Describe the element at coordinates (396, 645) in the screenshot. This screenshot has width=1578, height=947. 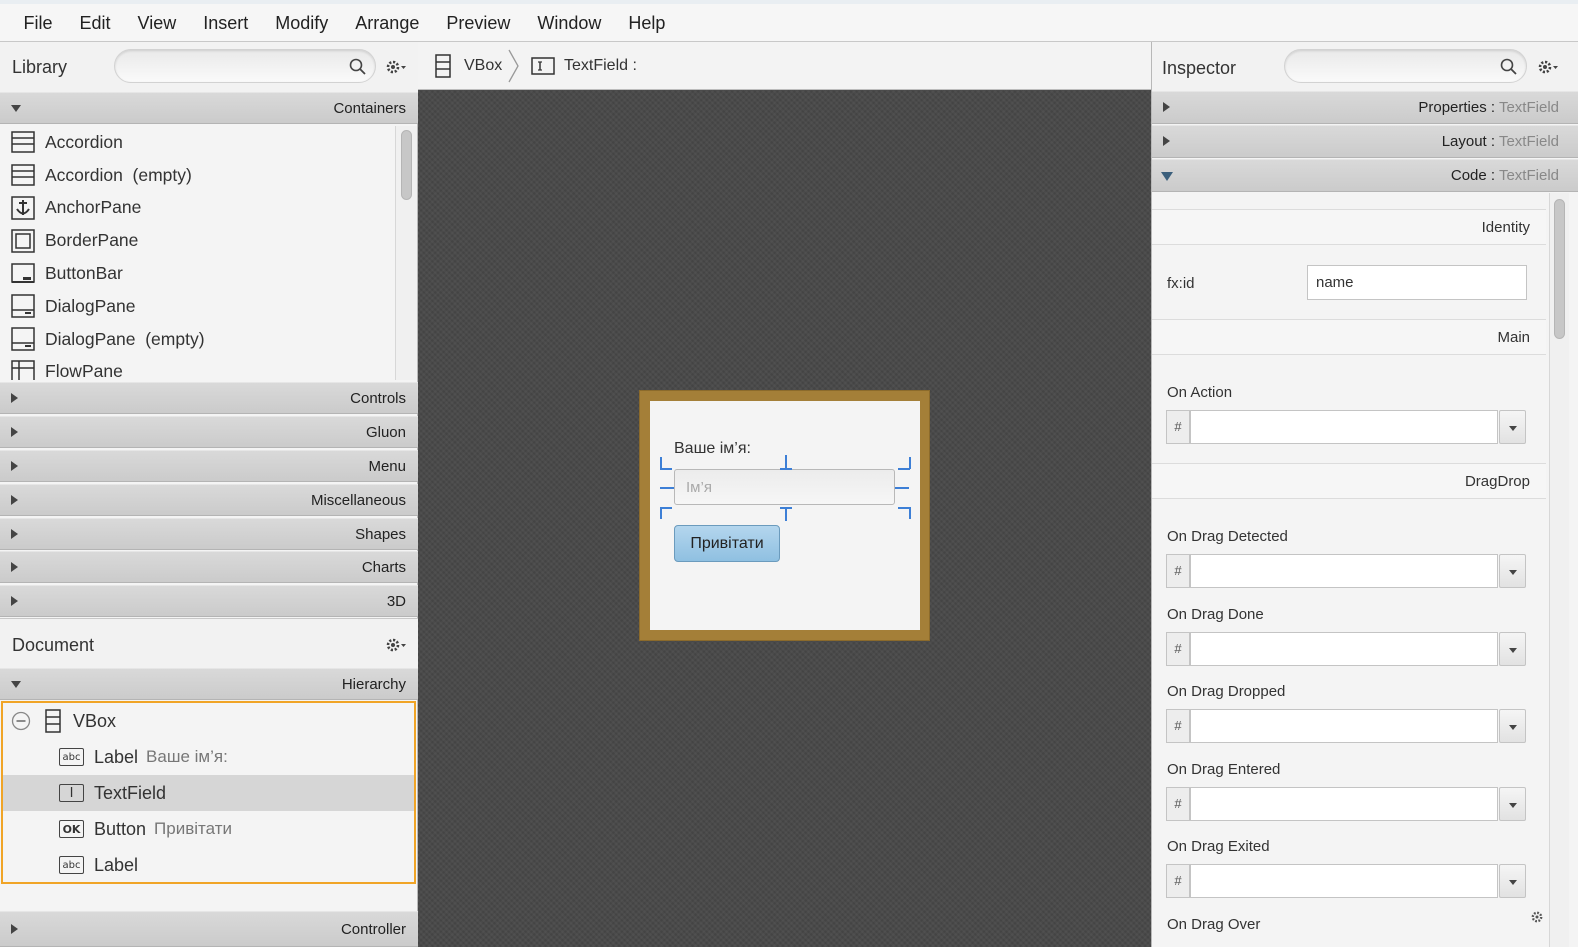
I see `document-gear-icon` at that location.